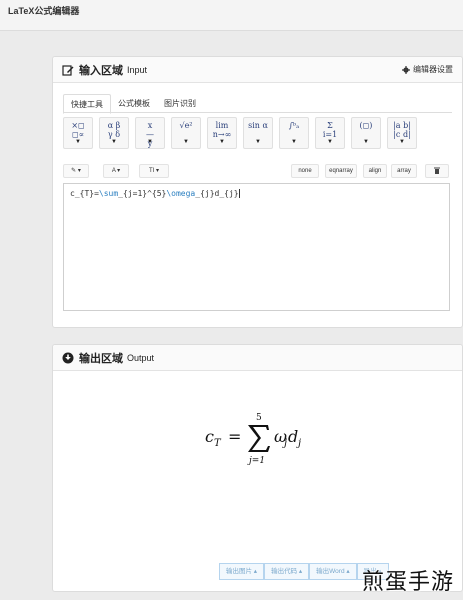 This screenshot has width=463, height=600. What do you see at coordinates (258, 133) in the screenshot?
I see `symbol-button-trig: sin α ▼` at bounding box center [258, 133].